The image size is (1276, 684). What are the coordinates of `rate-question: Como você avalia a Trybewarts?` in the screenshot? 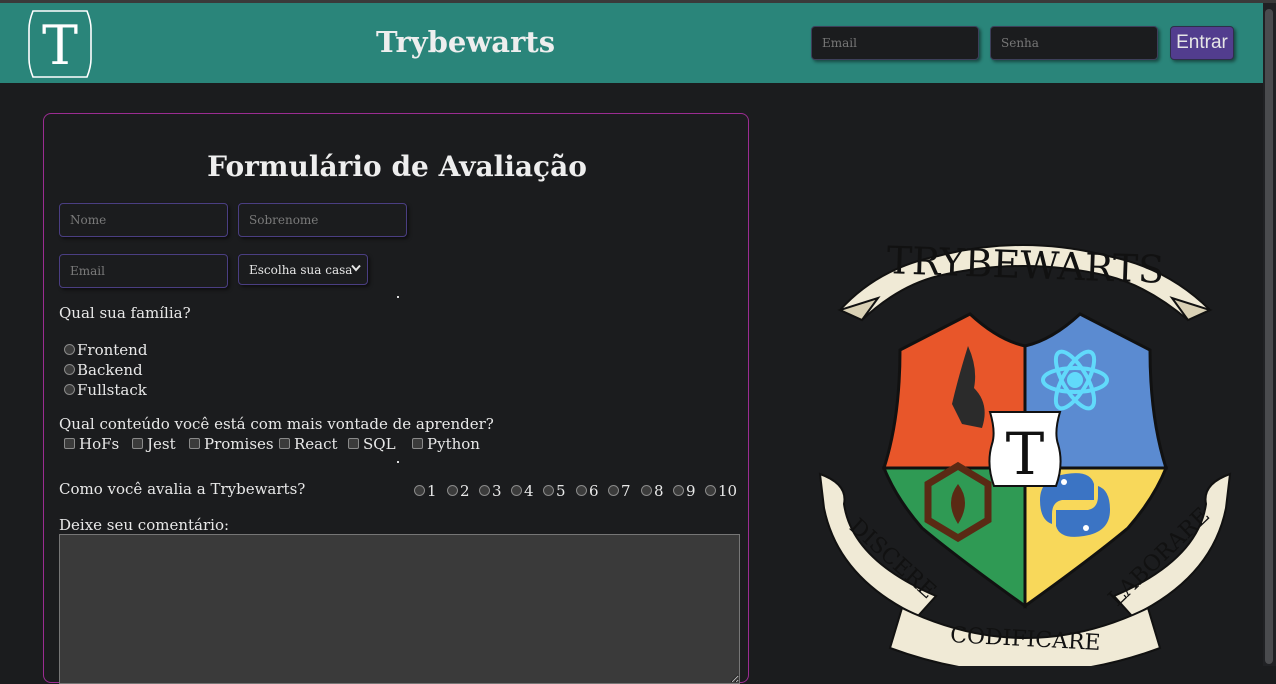 It's located at (182, 489).